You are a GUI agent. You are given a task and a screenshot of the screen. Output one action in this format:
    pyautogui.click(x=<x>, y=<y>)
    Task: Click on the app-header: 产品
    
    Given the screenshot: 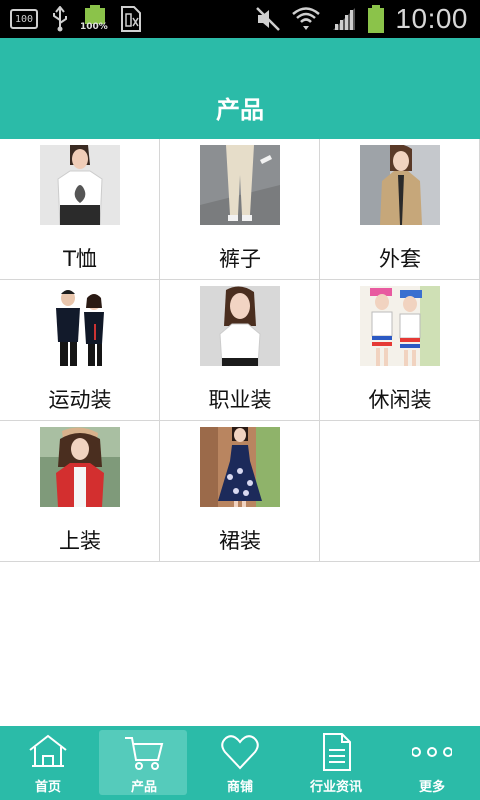 What is the action you would take?
    pyautogui.click(x=240, y=88)
    